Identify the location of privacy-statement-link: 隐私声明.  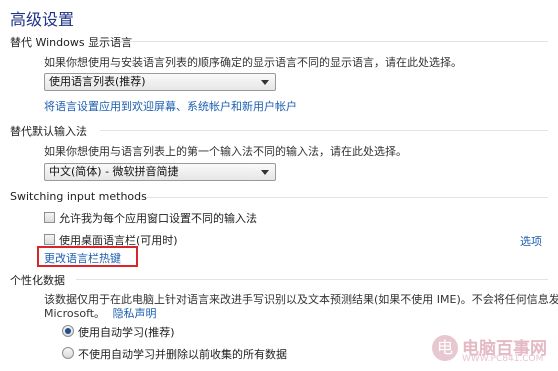
(135, 313).